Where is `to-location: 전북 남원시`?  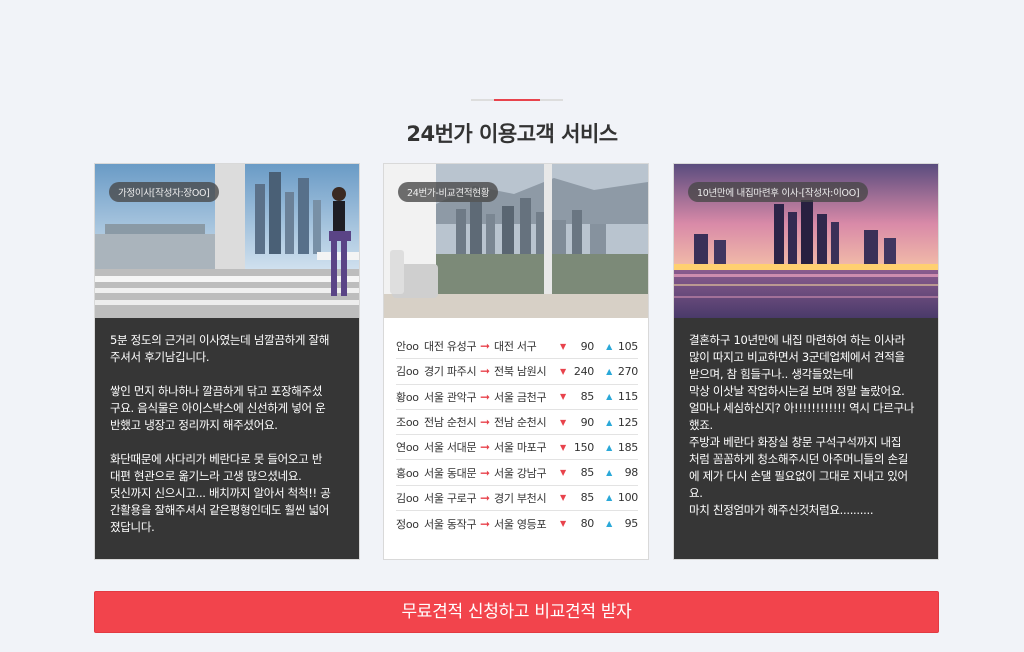 to-location: 전북 남원시 is located at coordinates (520, 372).